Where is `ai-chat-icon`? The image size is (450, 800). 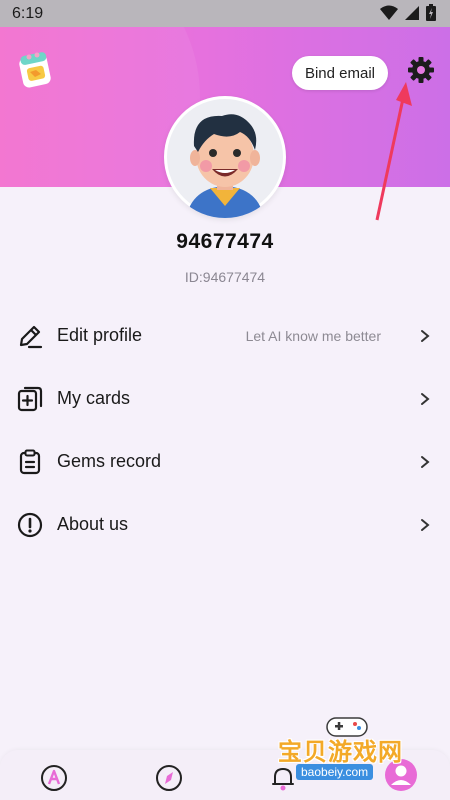 ai-chat-icon is located at coordinates (54, 778).